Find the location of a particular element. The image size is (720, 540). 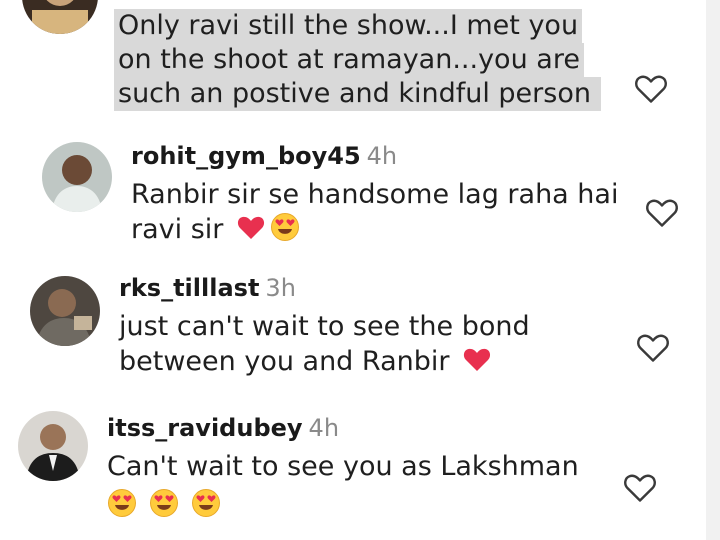

comment-text-line: Ranbir sir se handsome lag raha hai is located at coordinates (375, 194).